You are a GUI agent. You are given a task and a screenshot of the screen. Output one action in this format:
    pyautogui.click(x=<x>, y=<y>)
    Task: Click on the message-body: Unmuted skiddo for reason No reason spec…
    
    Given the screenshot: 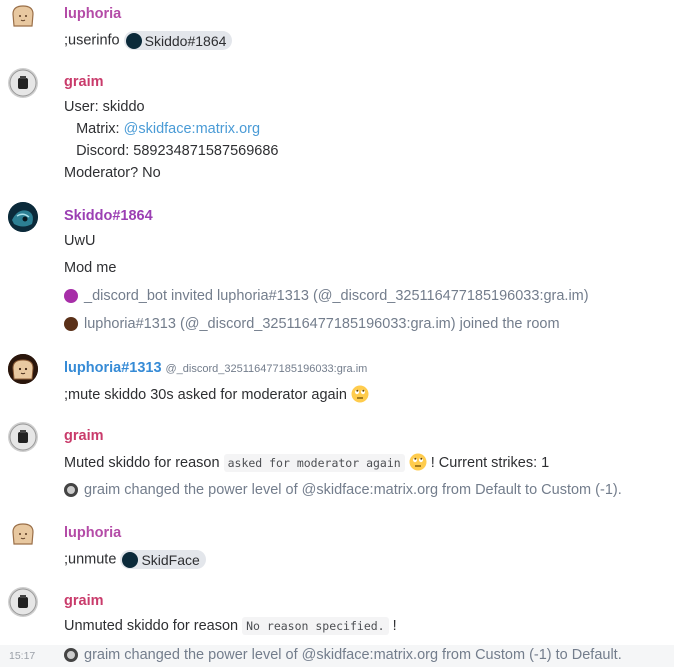 What is the action you would take?
    pyautogui.click(x=230, y=626)
    